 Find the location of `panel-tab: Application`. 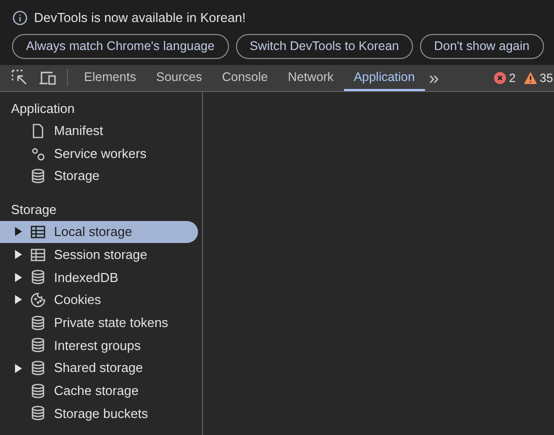

panel-tab: Application is located at coordinates (384, 77).